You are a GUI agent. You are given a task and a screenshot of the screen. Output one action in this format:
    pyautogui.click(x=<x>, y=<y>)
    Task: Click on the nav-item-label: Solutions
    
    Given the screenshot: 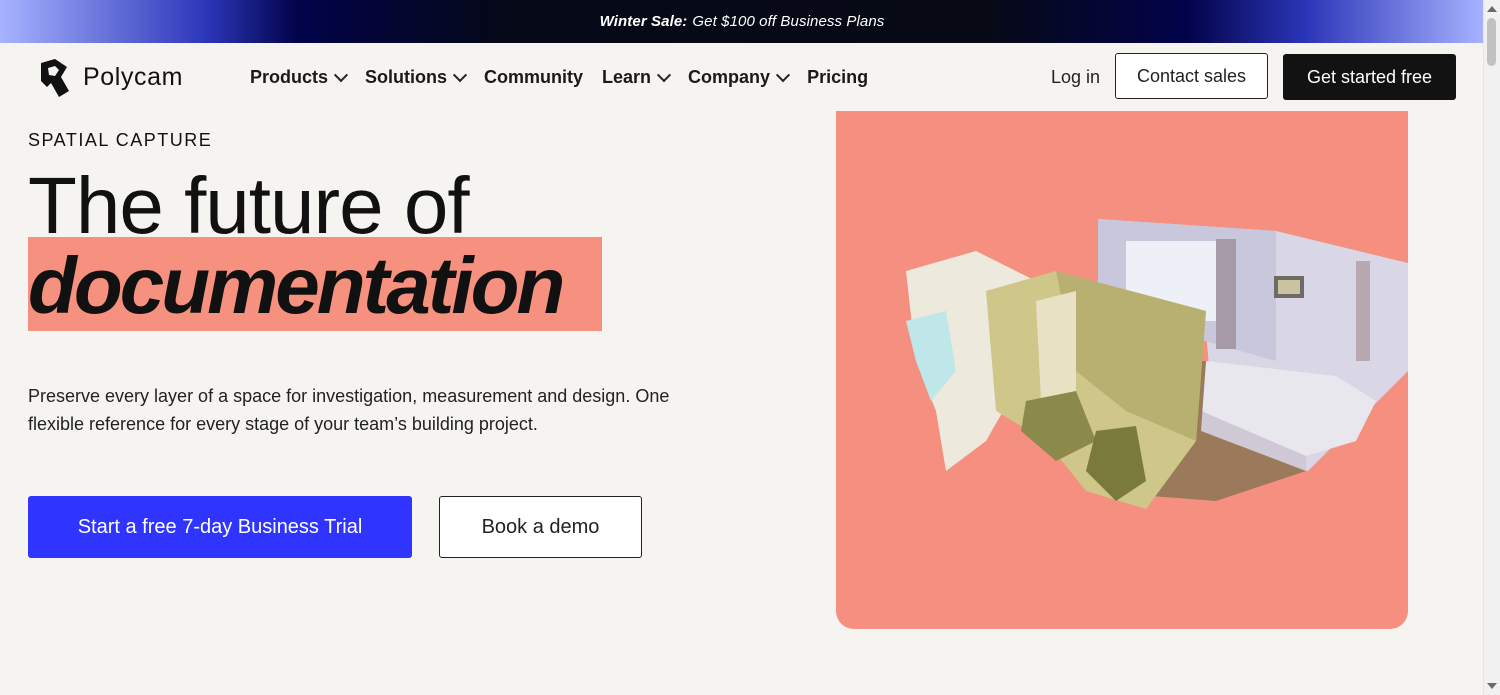 What is the action you would take?
    pyautogui.click(x=406, y=77)
    